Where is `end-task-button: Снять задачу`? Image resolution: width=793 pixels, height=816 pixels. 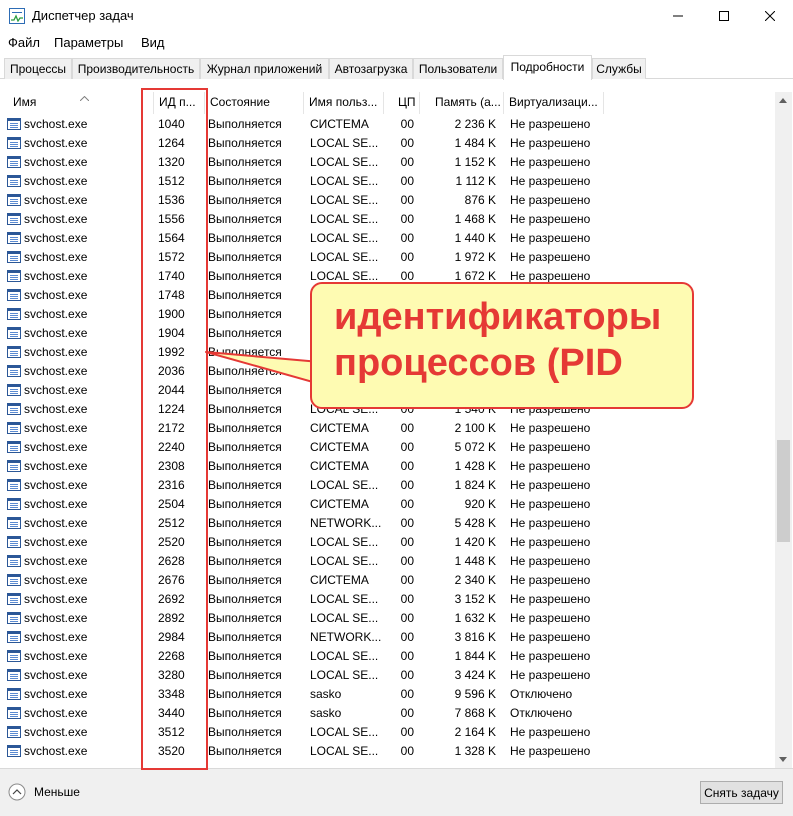 end-task-button: Снять задачу is located at coordinates (741, 792).